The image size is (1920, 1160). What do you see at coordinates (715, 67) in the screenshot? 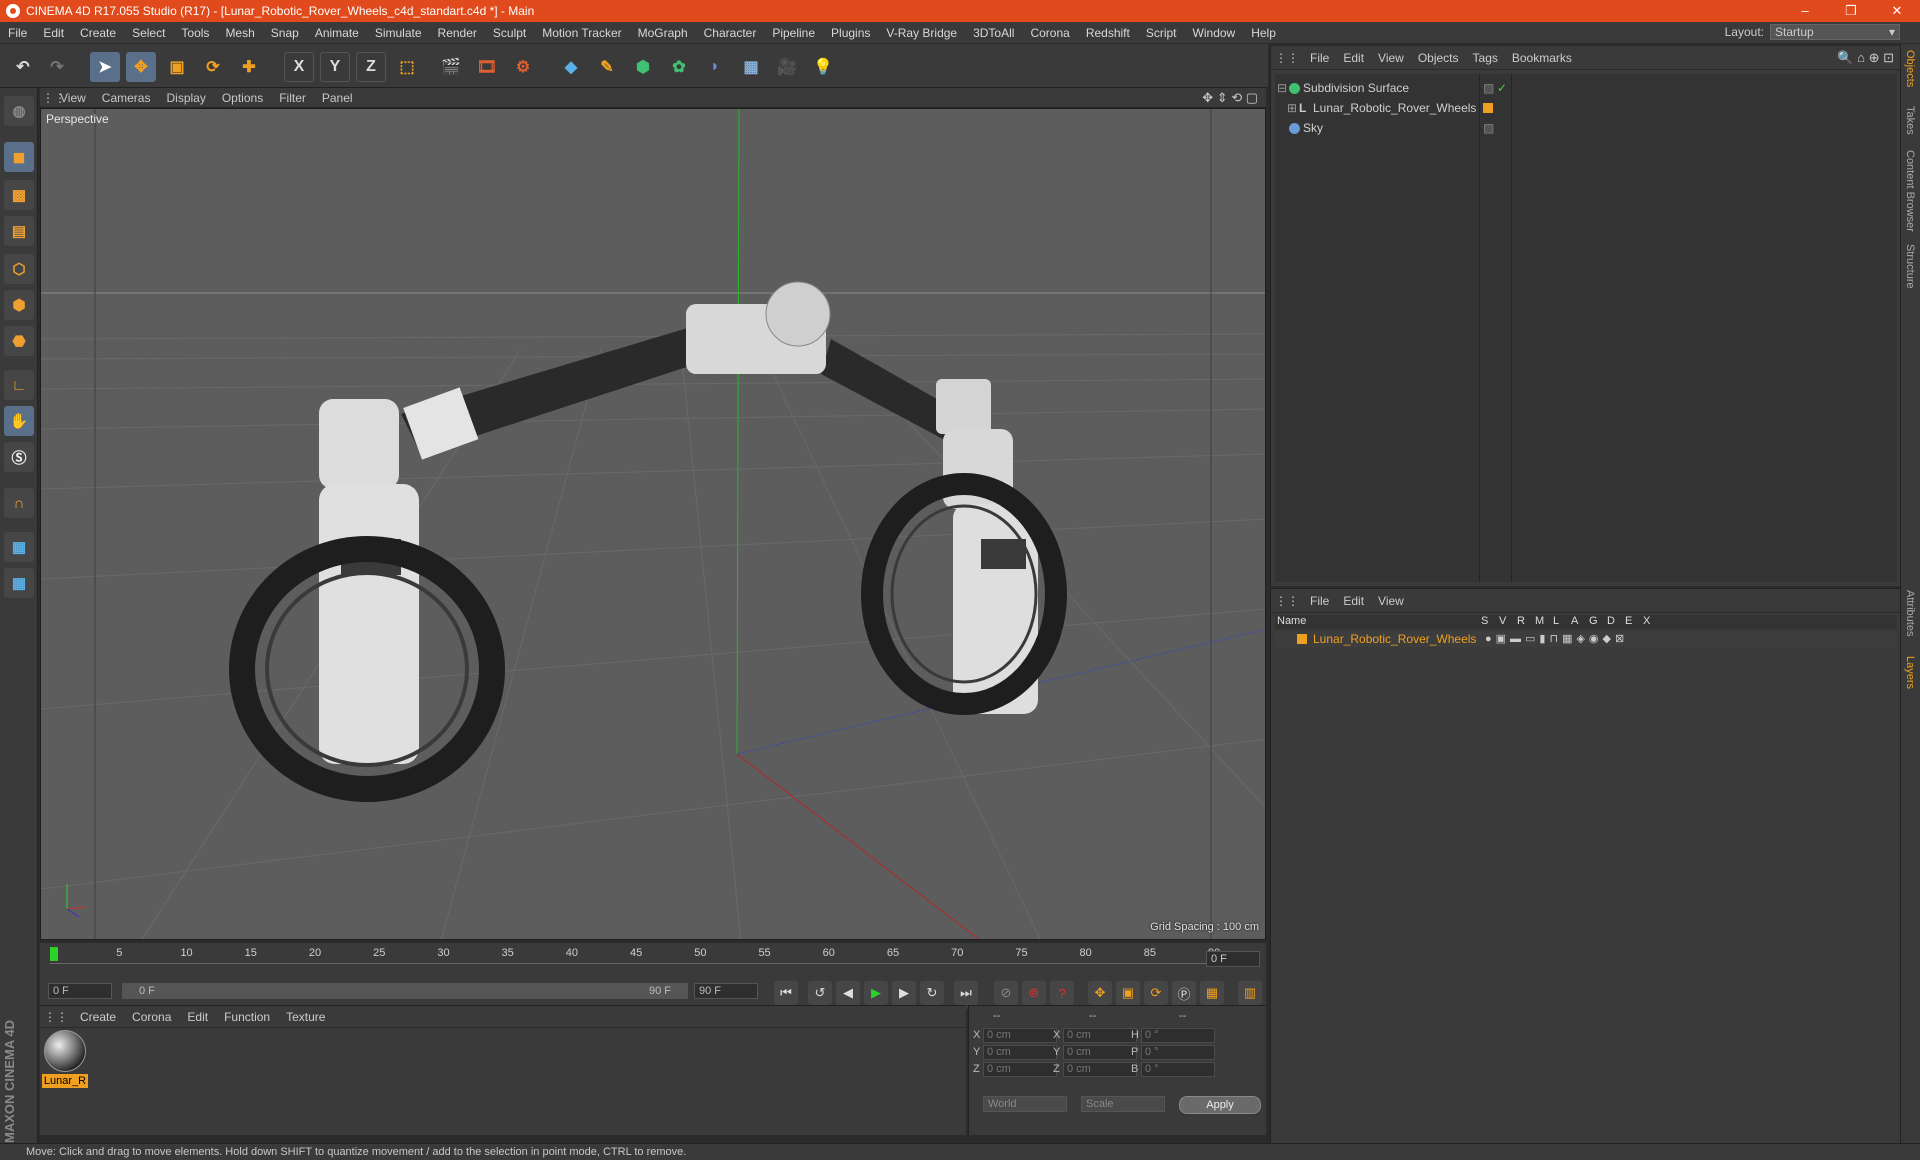
I see `deformer-icon: ◗` at bounding box center [715, 67].